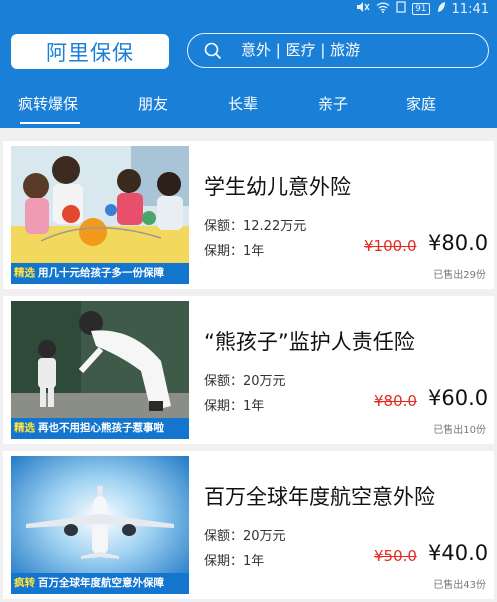 Image resolution: width=497 pixels, height=602 pixels. What do you see at coordinates (441, 9) in the screenshot?
I see `leaf-icon` at bounding box center [441, 9].